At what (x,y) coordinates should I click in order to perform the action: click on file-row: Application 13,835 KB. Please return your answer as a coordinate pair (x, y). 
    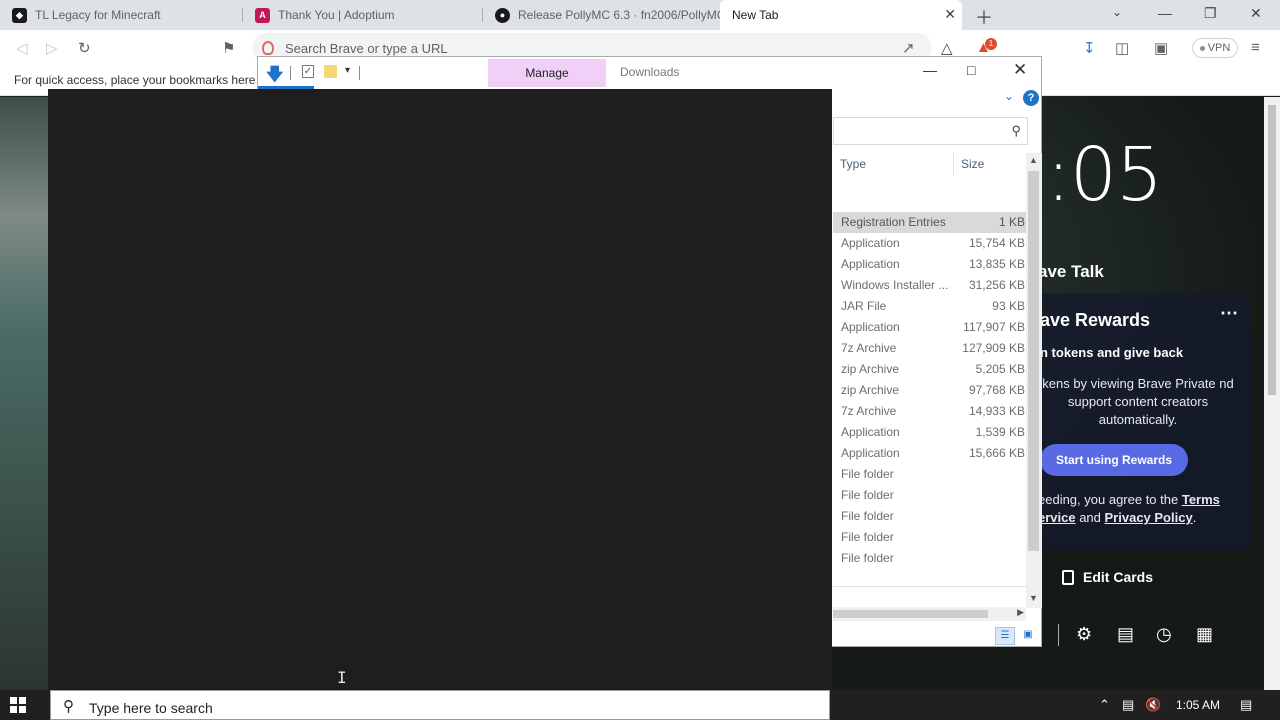
    Looking at the image, I should click on (930, 264).